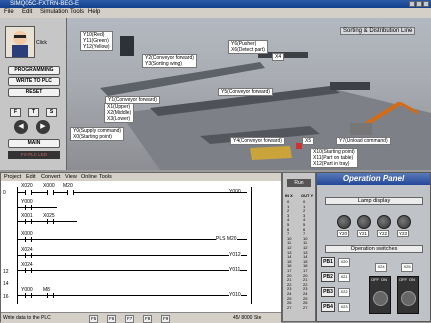 The width and height of the screenshot is (431, 323). What do you see at coordinates (33, 112) in the screenshot?
I see `t-key: T` at bounding box center [33, 112].